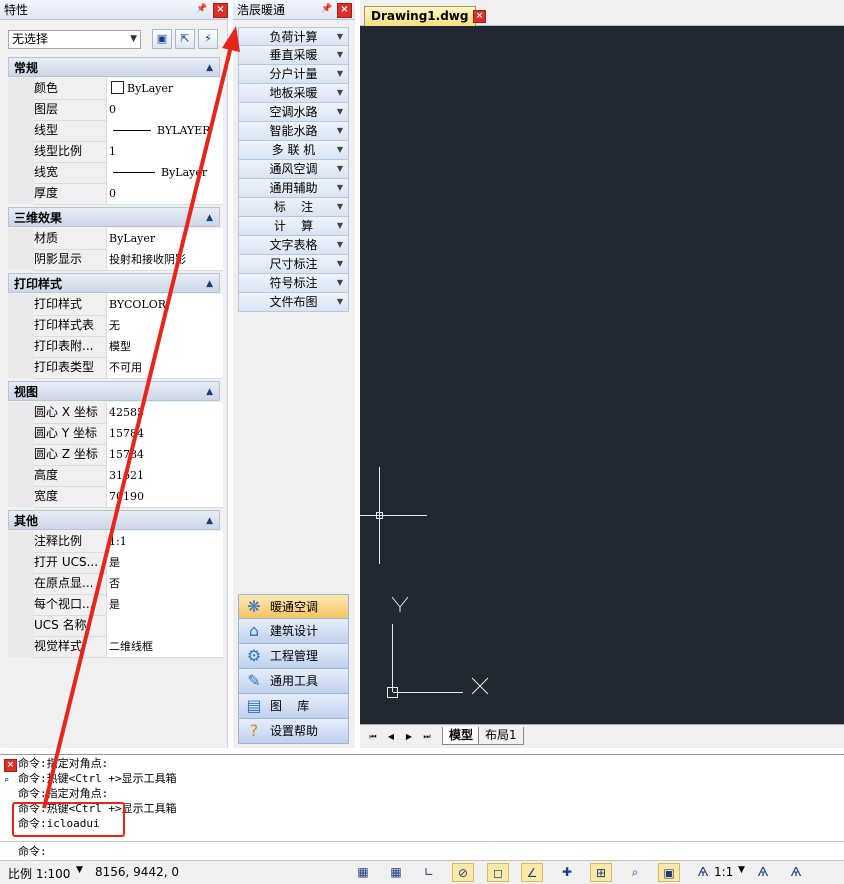  I want to click on hvac-menu-item: 分户计量 ▼, so click(293, 74).